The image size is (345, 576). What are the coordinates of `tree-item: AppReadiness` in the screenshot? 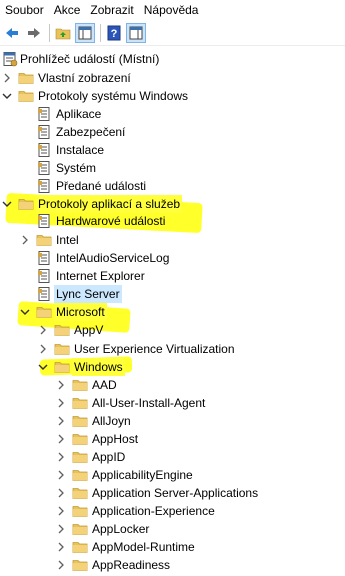 It's located at (172, 565).